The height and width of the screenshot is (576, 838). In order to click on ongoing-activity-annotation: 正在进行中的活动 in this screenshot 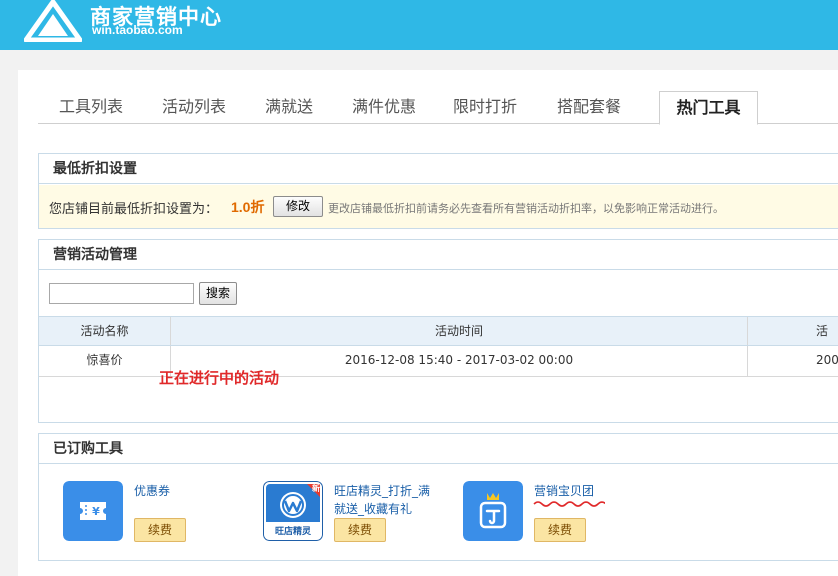, I will do `click(219, 378)`.